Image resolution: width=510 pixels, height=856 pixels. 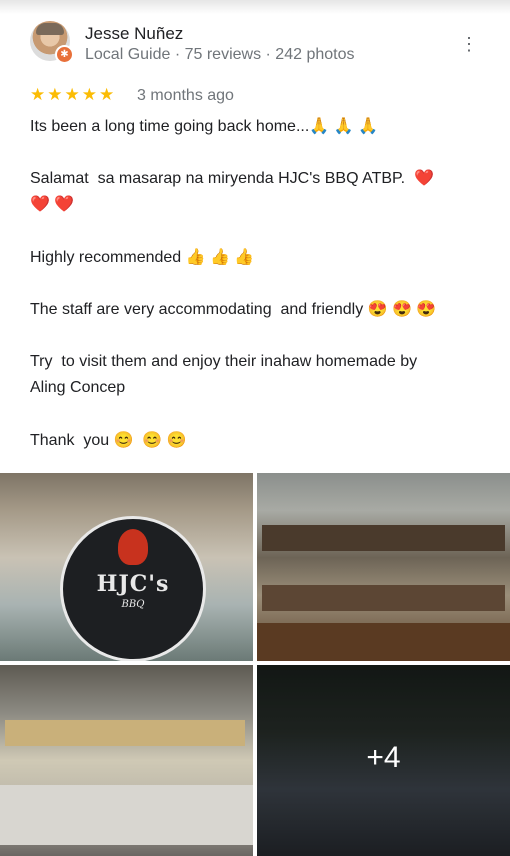 I want to click on author-name: Jesse Nuñez, so click(x=134, y=34).